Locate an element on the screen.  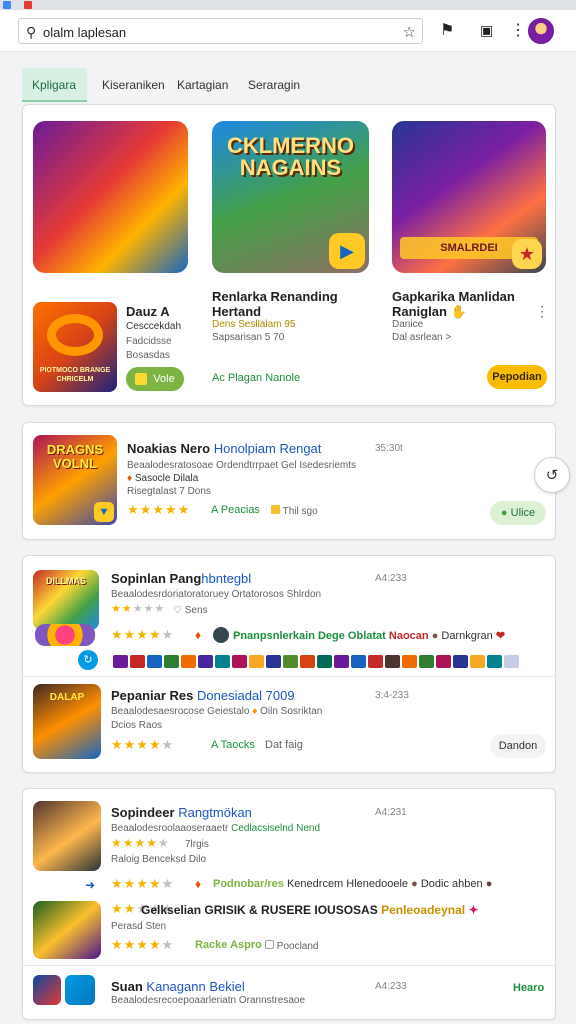
star-icon: ☆ is located at coordinates (409, 32).